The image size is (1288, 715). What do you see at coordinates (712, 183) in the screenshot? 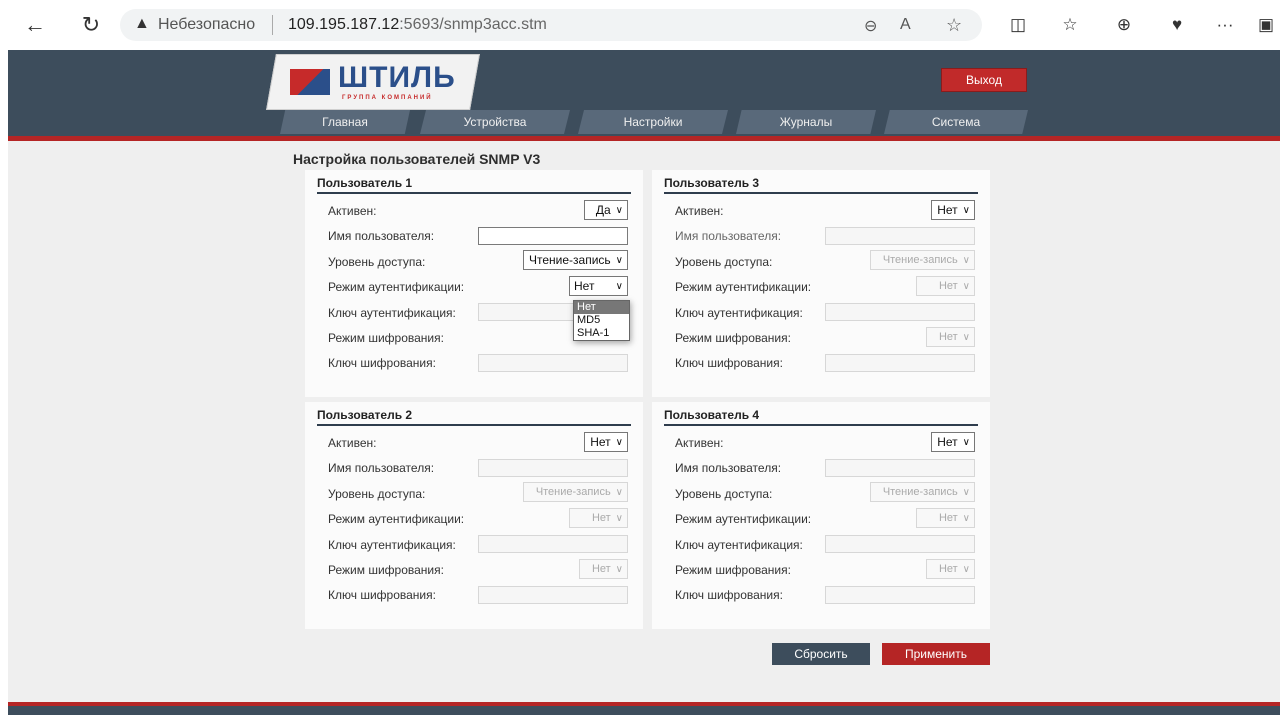
I see `user-panel-title: Пользователь 3` at bounding box center [712, 183].